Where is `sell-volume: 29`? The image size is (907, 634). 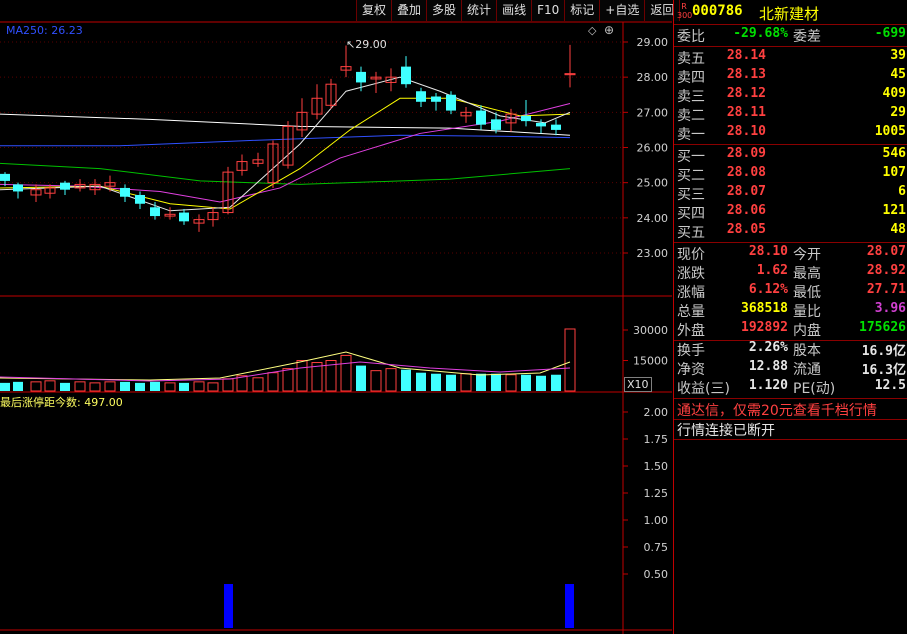
sell-volume: 29 is located at coordinates (898, 112).